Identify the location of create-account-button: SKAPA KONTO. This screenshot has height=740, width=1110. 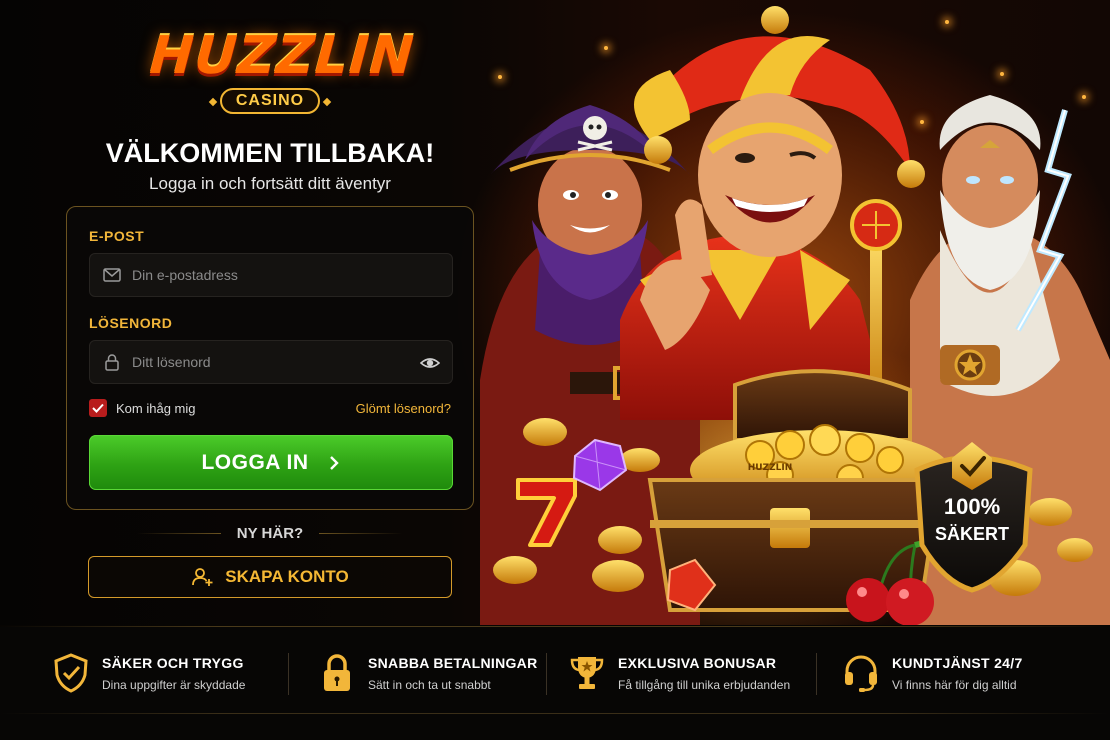
(270, 577).